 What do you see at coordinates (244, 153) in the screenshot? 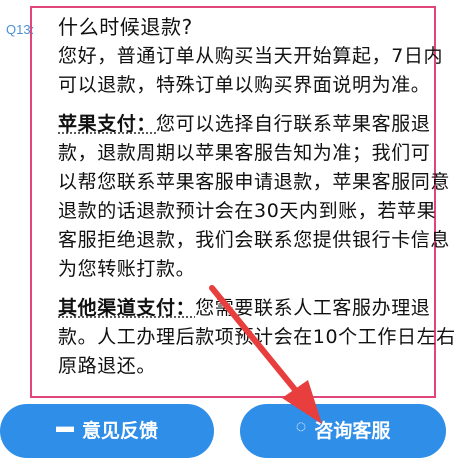
I see `line-text: 款，退款周期以苹果客服告知为准；我们可` at bounding box center [244, 153].